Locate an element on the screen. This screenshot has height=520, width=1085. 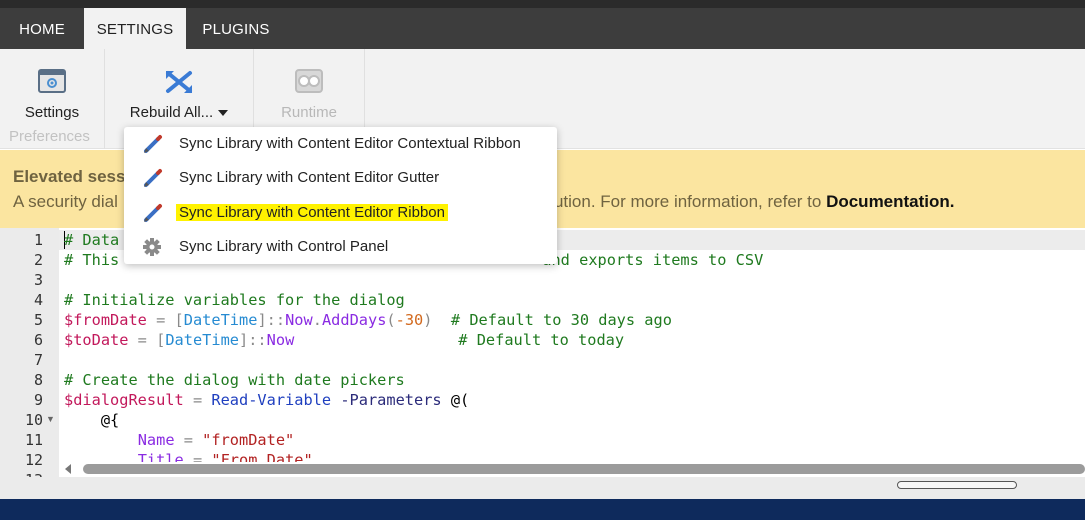
settings-label: Settings is located at coordinates (52, 112).